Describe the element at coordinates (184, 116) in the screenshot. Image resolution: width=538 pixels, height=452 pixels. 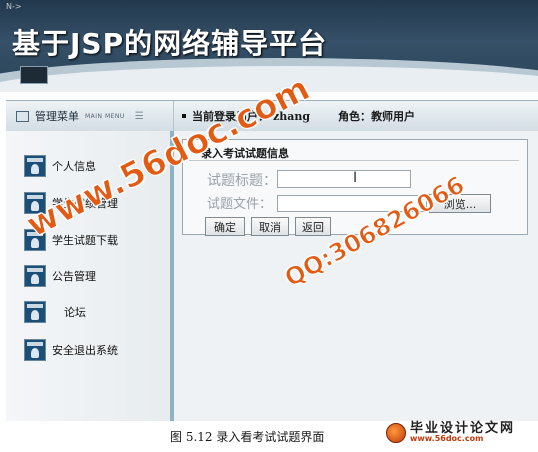
I see `bullet-icon` at that location.